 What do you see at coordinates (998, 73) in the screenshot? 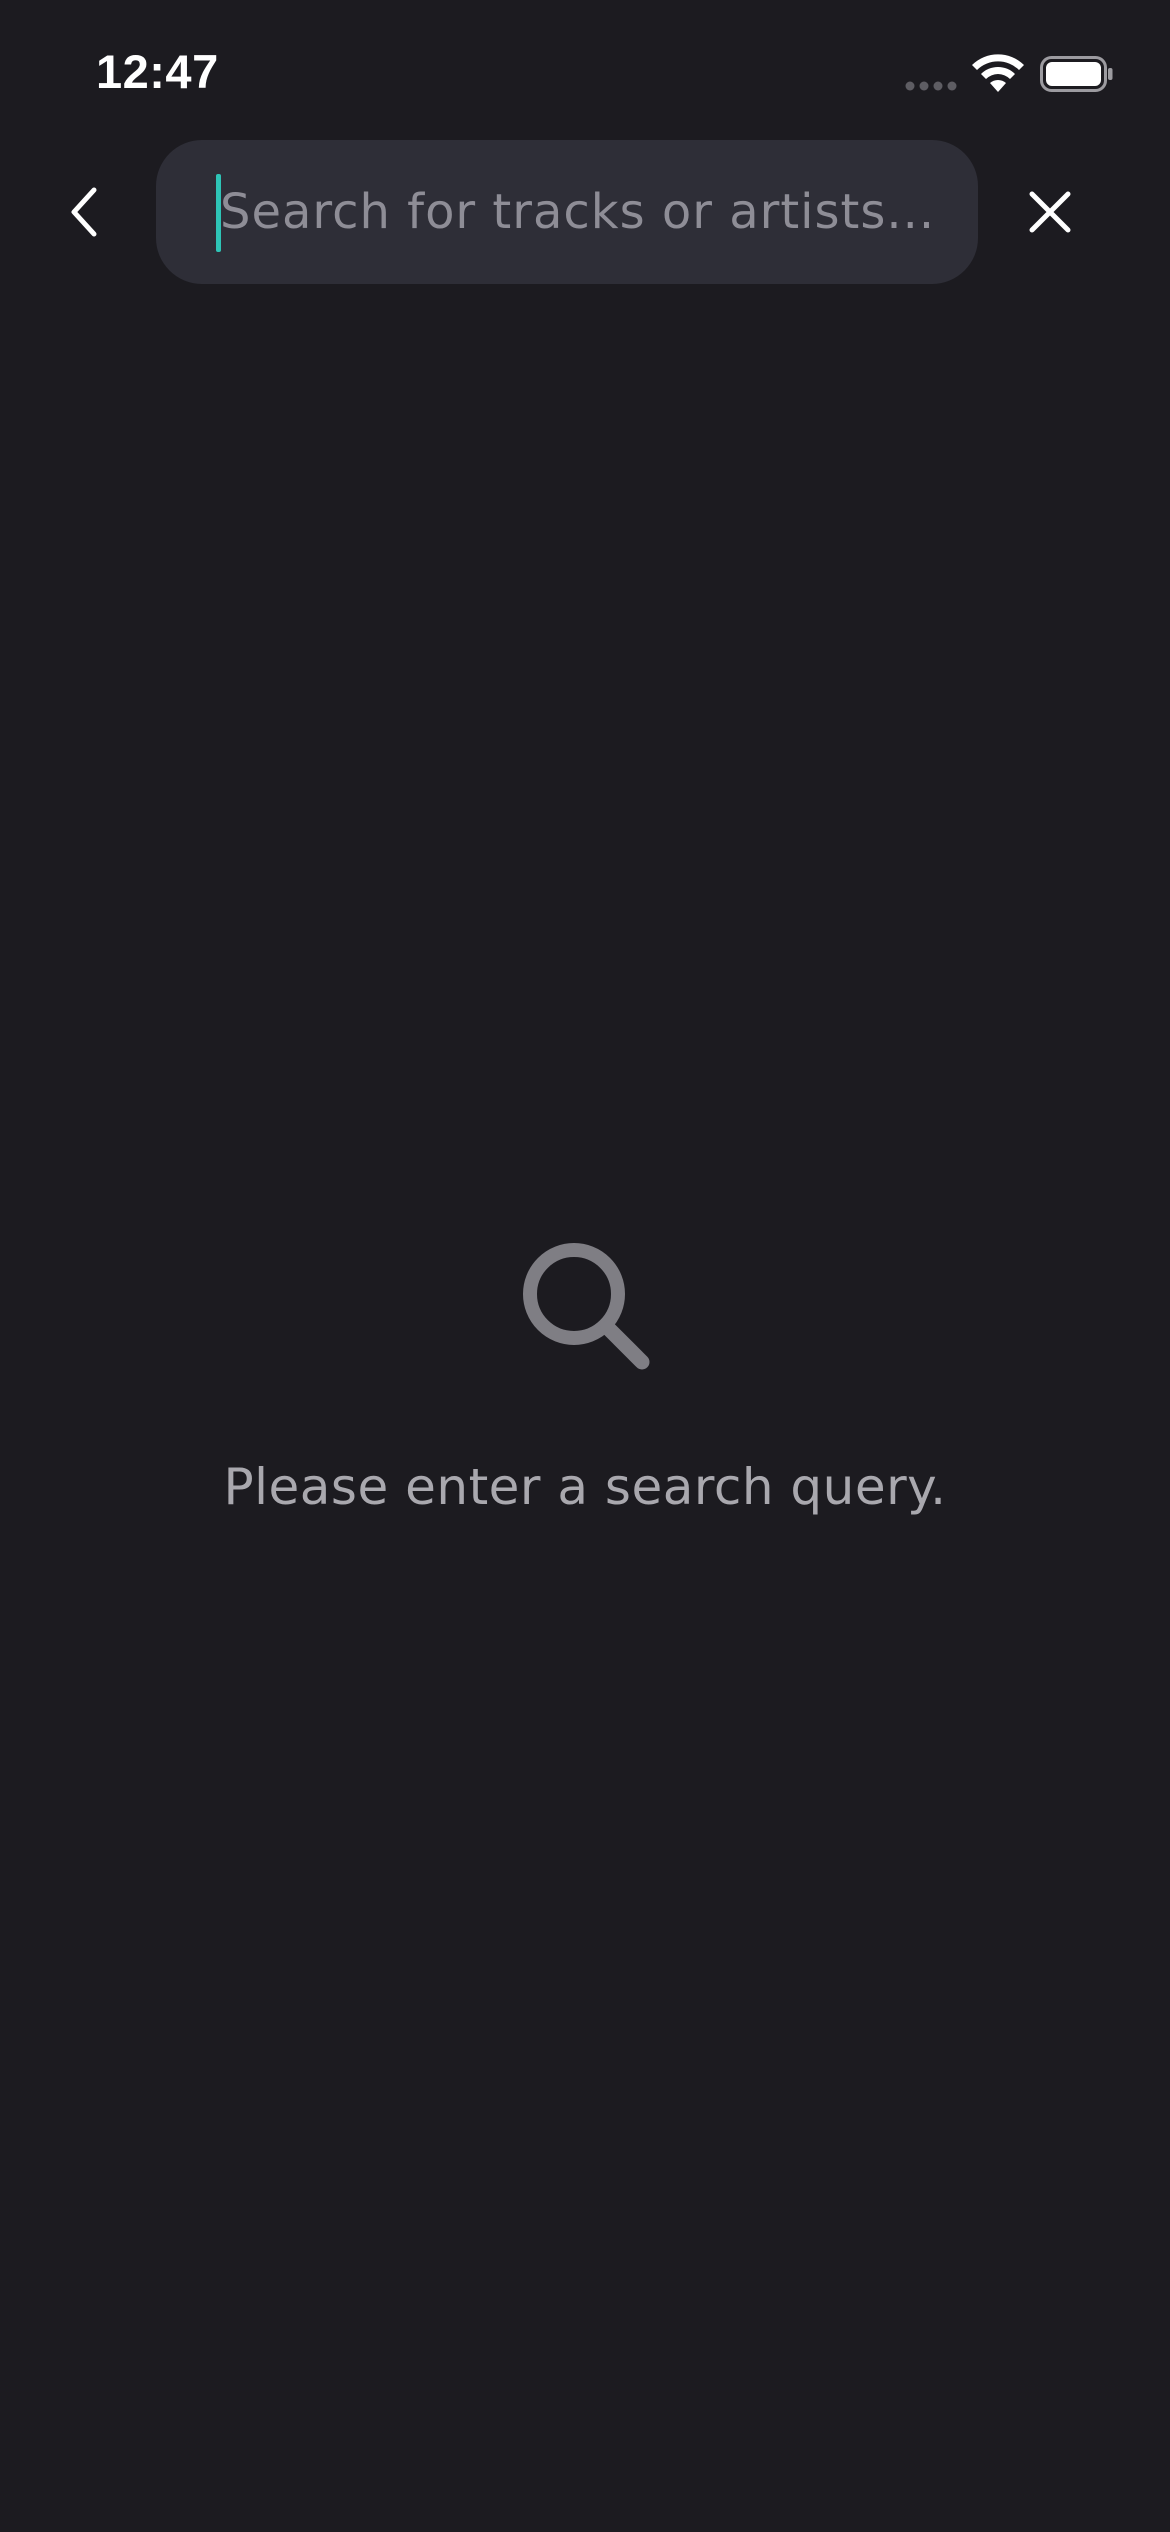
I see `wifi-icon` at bounding box center [998, 73].